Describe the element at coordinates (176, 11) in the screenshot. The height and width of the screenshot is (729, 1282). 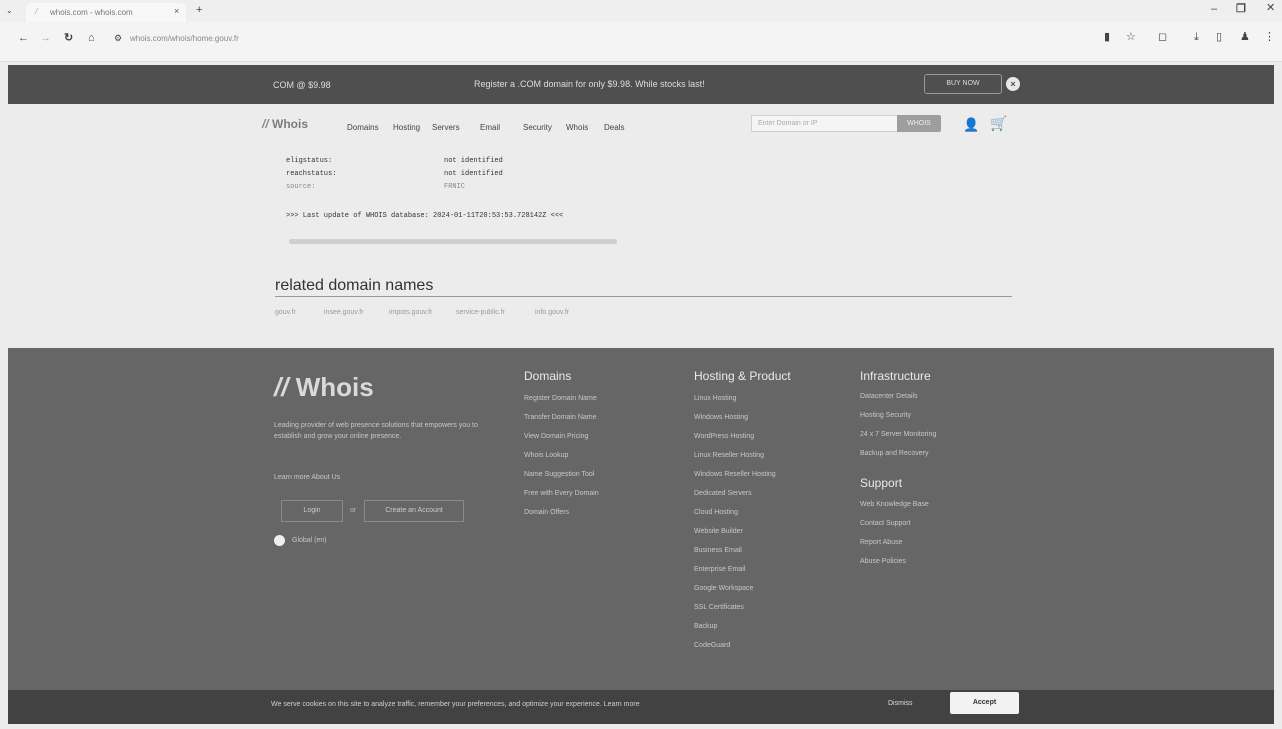
I see `tab-close-icon: ×` at that location.